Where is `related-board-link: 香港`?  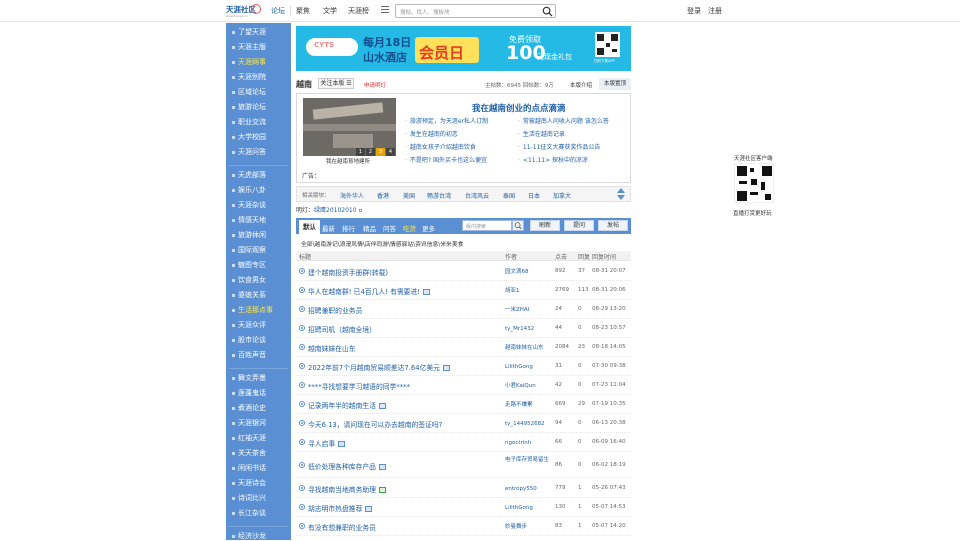
related-board-link: 香港 is located at coordinates (383, 195).